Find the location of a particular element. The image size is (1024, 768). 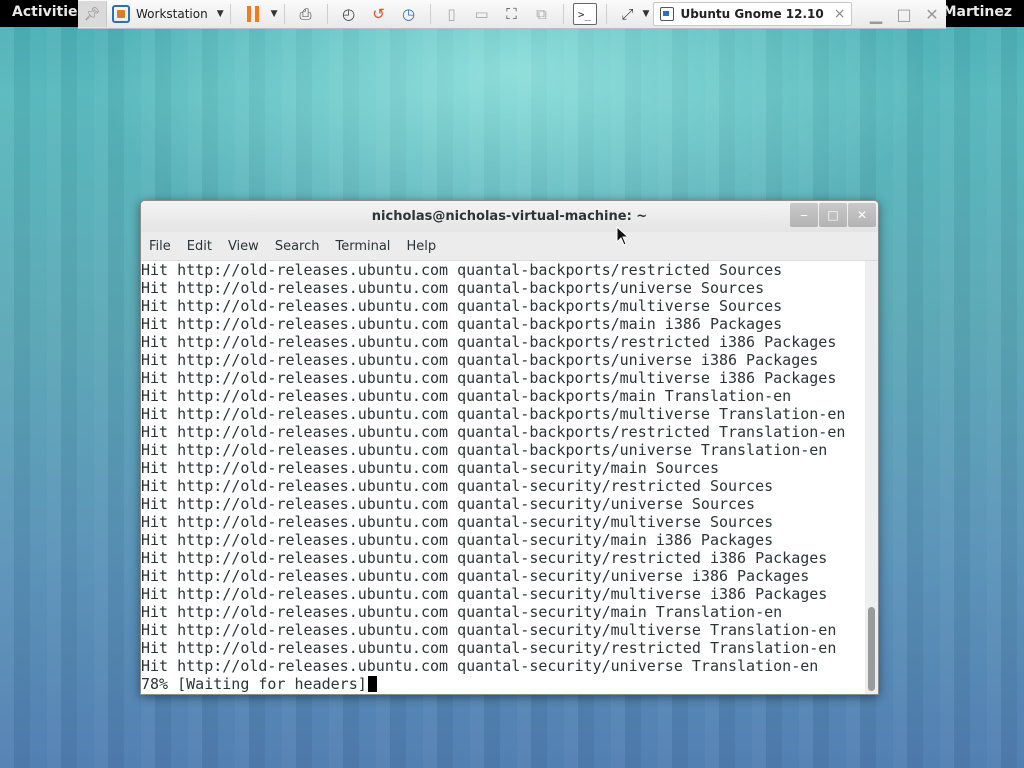

status-line: 78% [Waiting for headers] is located at coordinates (503, 684).